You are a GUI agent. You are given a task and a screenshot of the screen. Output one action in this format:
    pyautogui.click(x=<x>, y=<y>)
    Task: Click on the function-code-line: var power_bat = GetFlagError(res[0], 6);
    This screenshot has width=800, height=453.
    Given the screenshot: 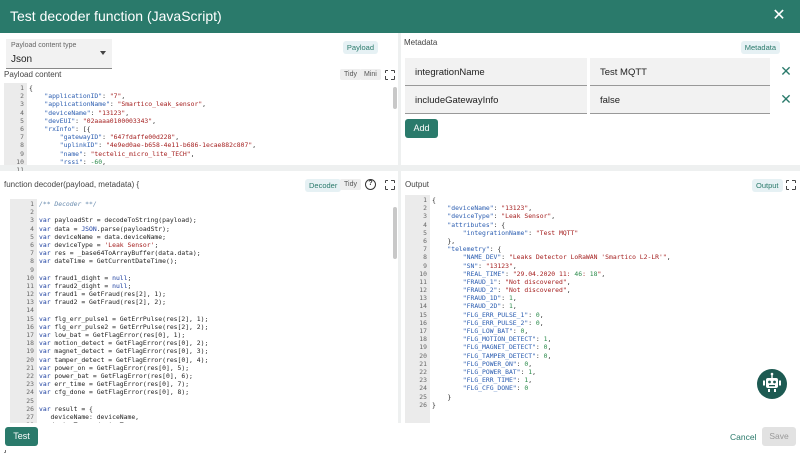 What is the action you would take?
    pyautogui.click(x=116, y=375)
    